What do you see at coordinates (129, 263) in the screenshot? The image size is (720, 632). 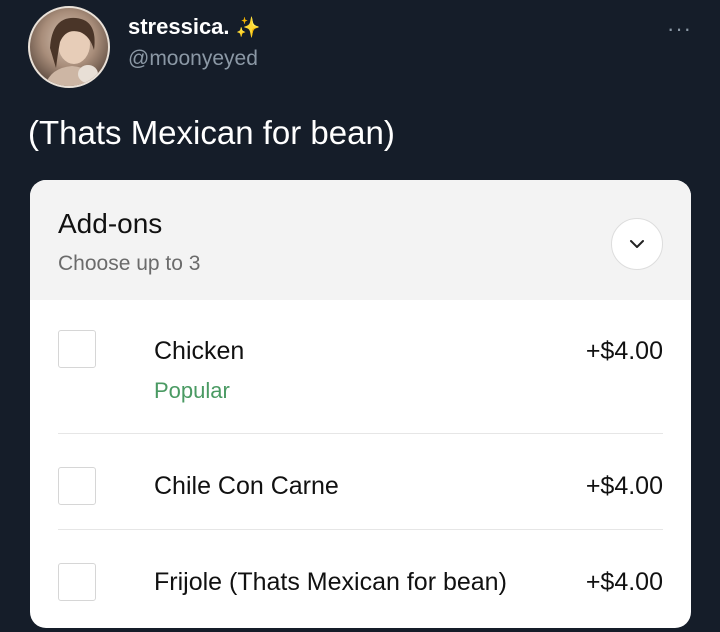 I see `addons-subtitle: Choose up to 3` at bounding box center [129, 263].